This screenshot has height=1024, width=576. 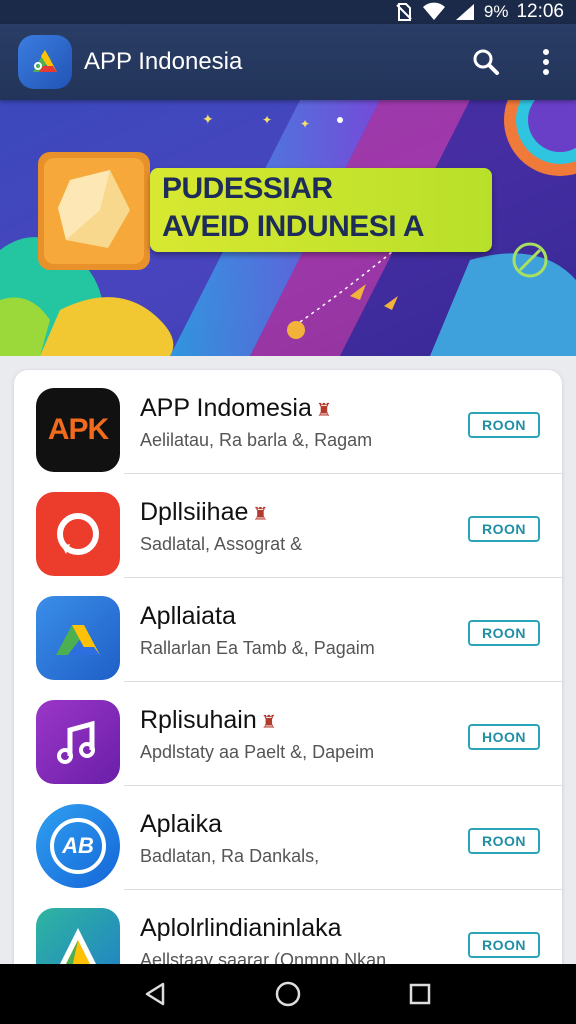 I want to click on app-title-text: Aplolrlindianinlaka, so click(x=241, y=928).